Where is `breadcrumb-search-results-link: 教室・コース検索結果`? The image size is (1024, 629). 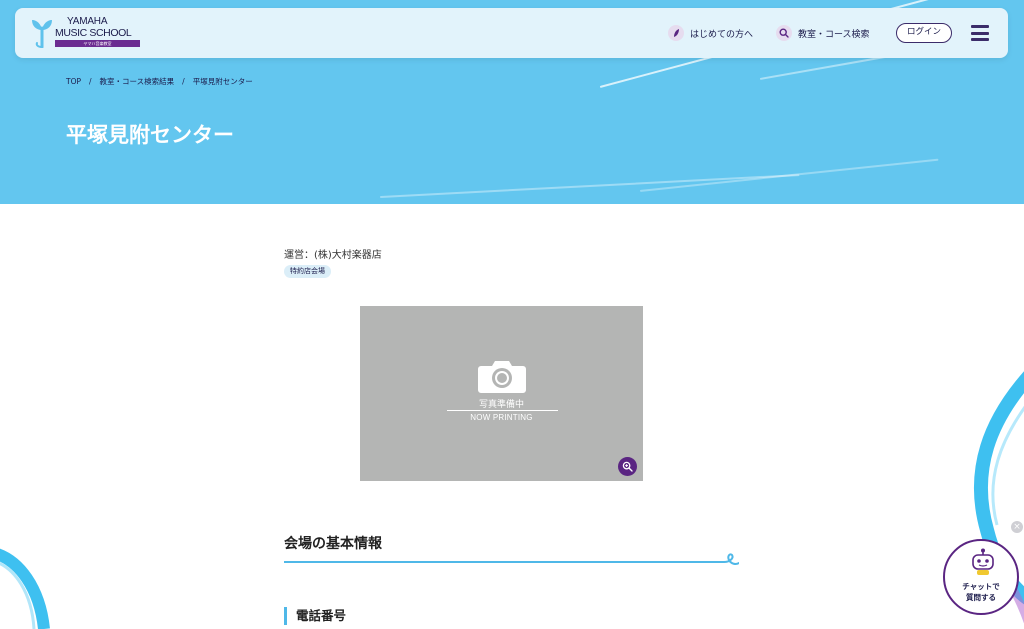 breadcrumb-search-results-link: 教室・コース検索結果 is located at coordinates (137, 81).